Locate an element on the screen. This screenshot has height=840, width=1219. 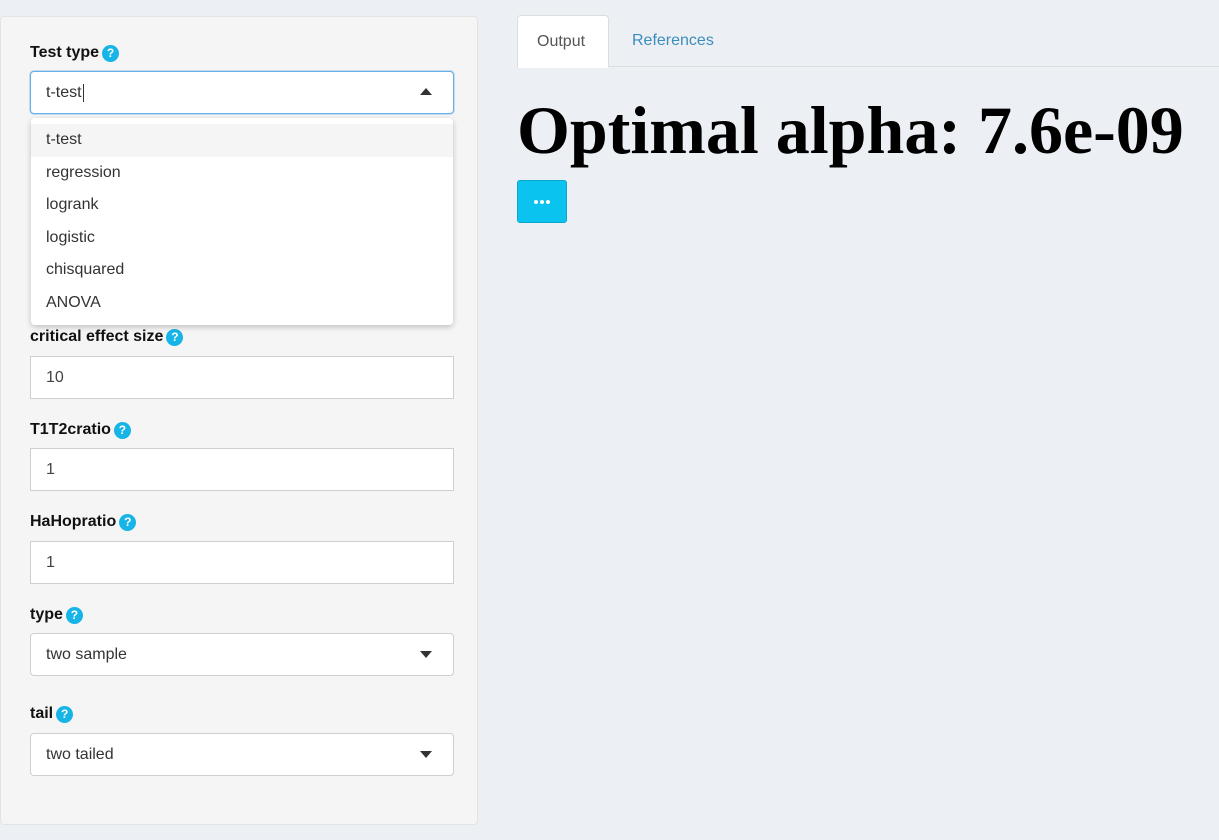
dropdown-option-chisquared: chisquared is located at coordinates (242, 270).